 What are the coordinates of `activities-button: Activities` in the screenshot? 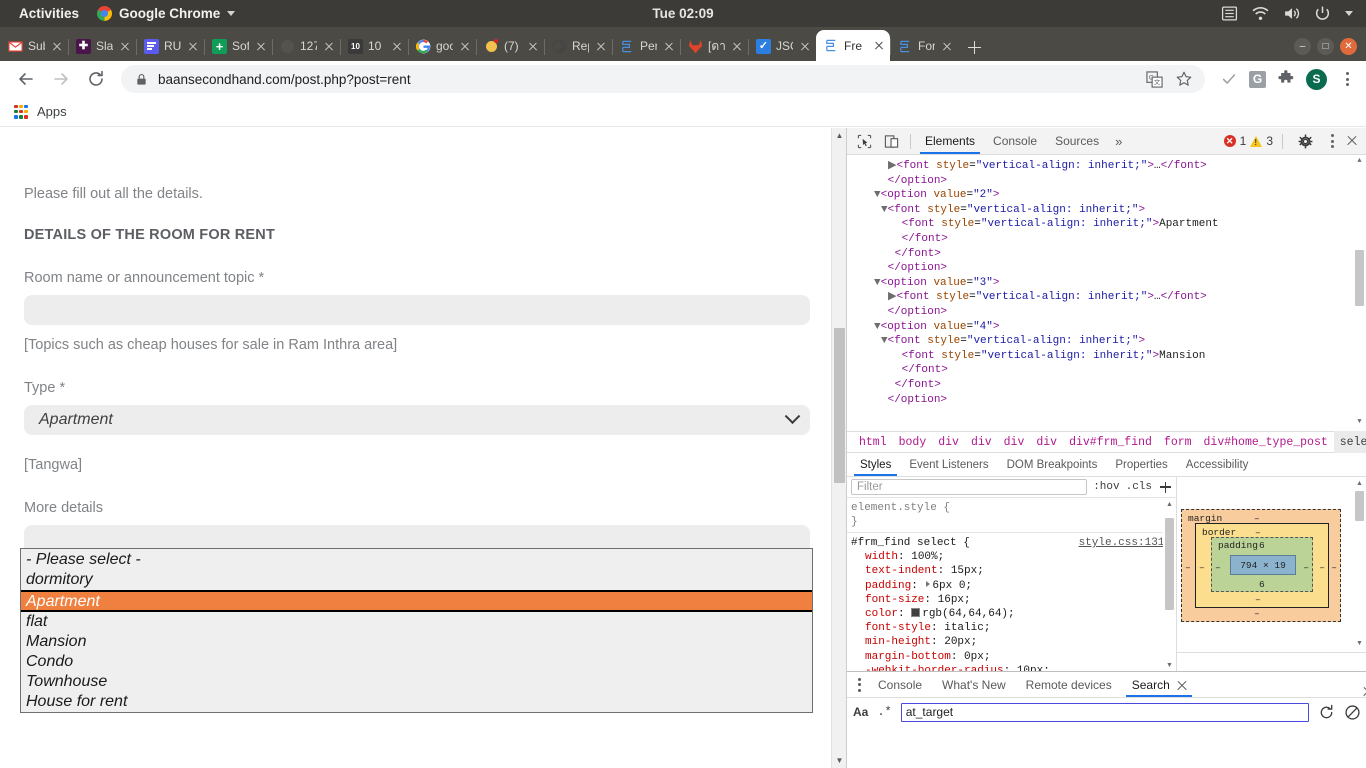 It's located at (49, 13).